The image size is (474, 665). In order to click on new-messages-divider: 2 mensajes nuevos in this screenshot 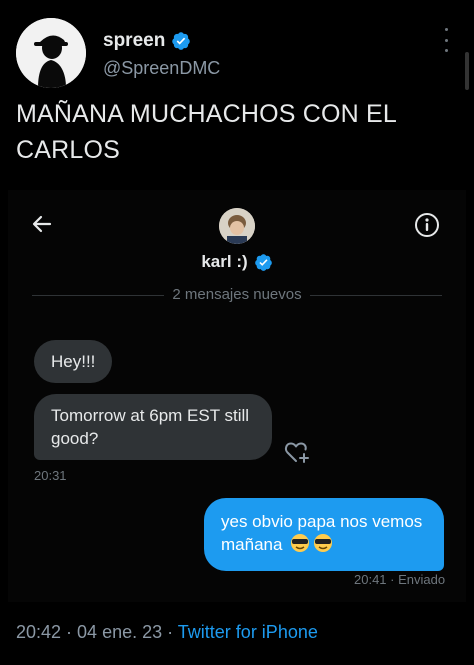, I will do `click(237, 294)`.